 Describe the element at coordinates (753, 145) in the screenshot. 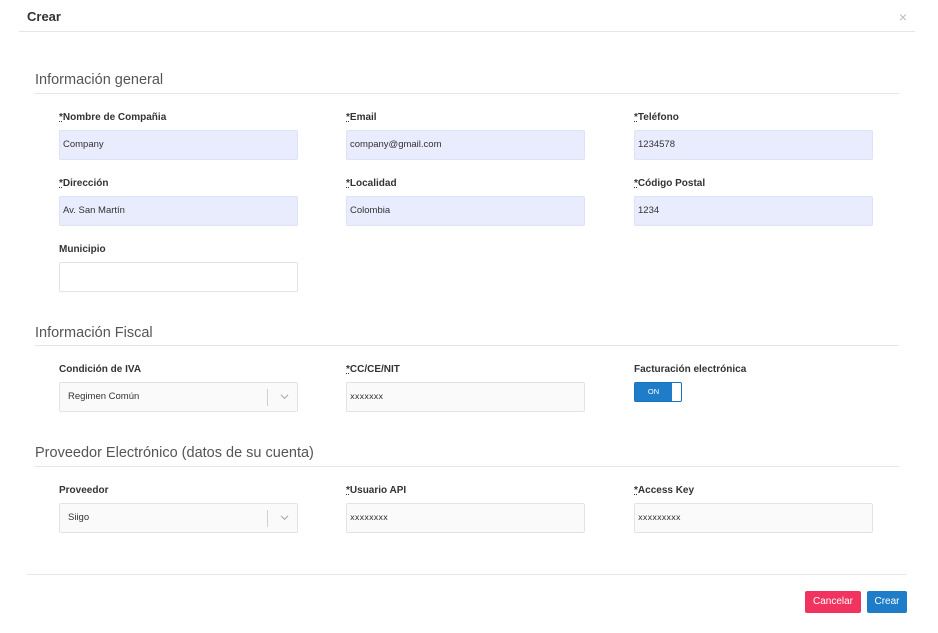

I see `phone-input: 1234578` at that location.